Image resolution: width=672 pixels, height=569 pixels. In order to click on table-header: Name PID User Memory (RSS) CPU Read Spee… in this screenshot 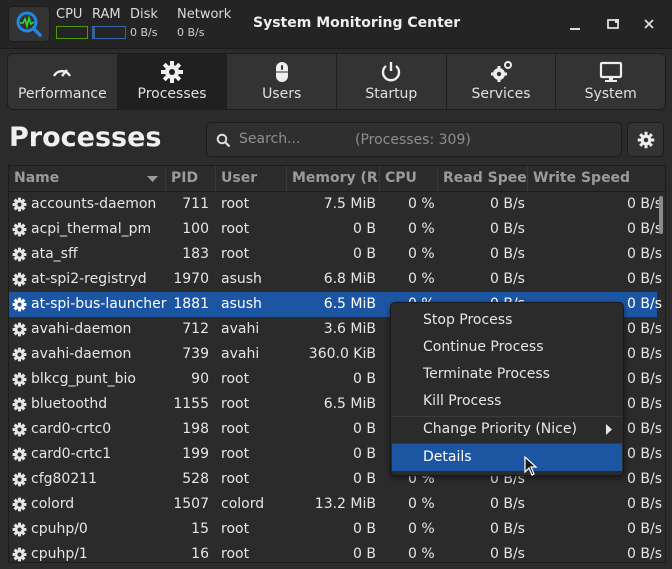, I will do `click(337, 179)`.